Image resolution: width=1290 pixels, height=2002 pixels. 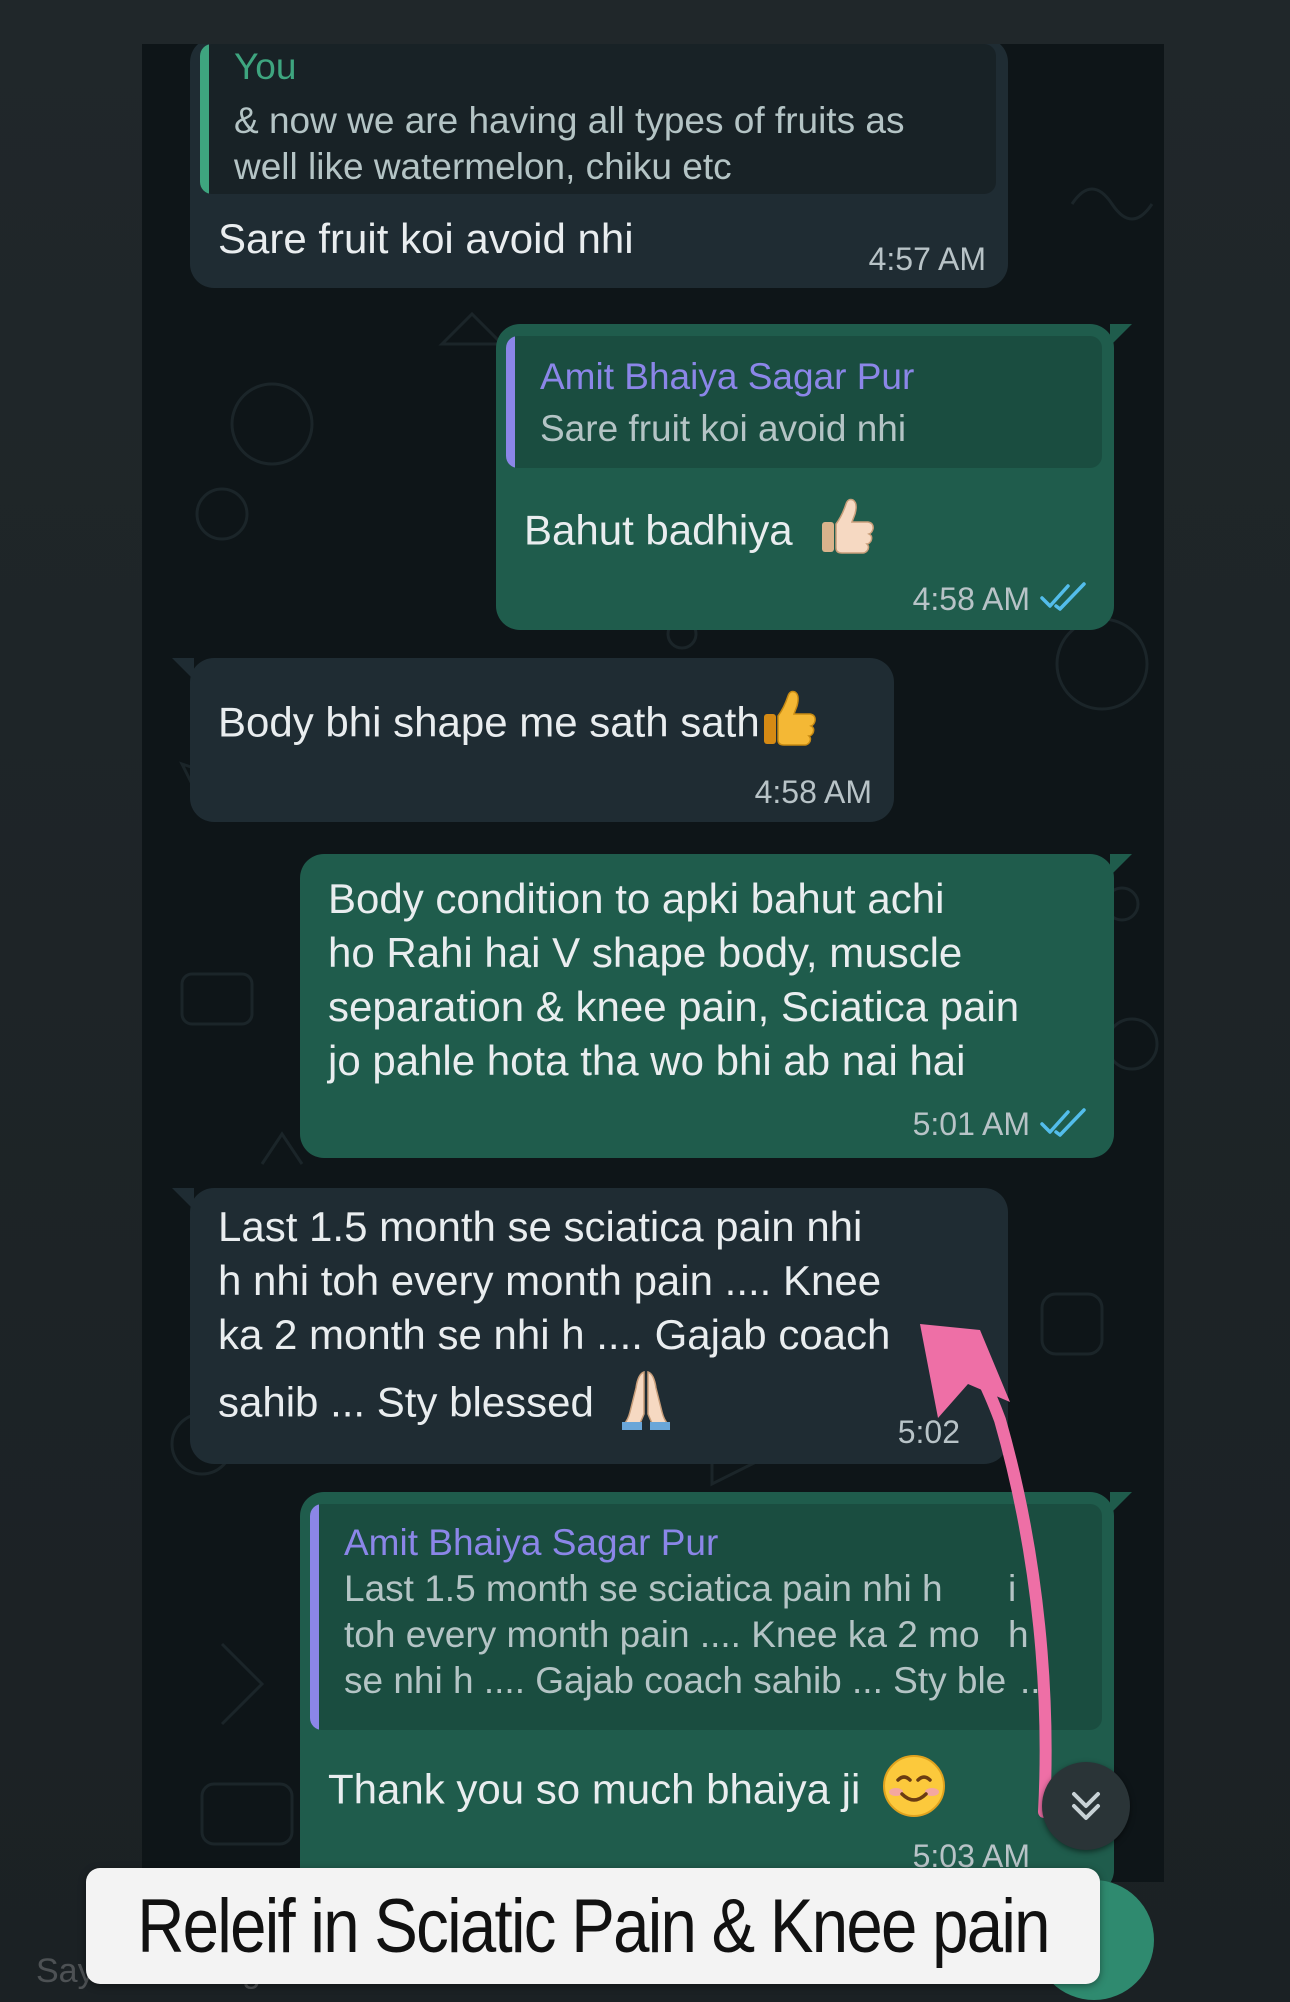 What do you see at coordinates (674, 1006) in the screenshot?
I see `message-text-line: separation & knee pain, Sciatica pain` at bounding box center [674, 1006].